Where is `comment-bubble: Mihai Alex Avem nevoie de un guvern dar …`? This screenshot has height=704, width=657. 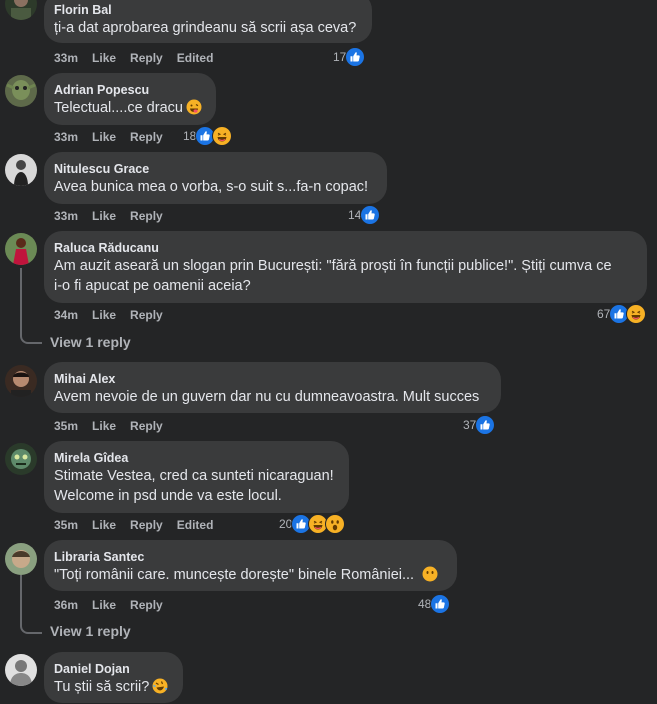 comment-bubble: Mihai Alex Avem nevoie de un guvern dar … is located at coordinates (272, 387).